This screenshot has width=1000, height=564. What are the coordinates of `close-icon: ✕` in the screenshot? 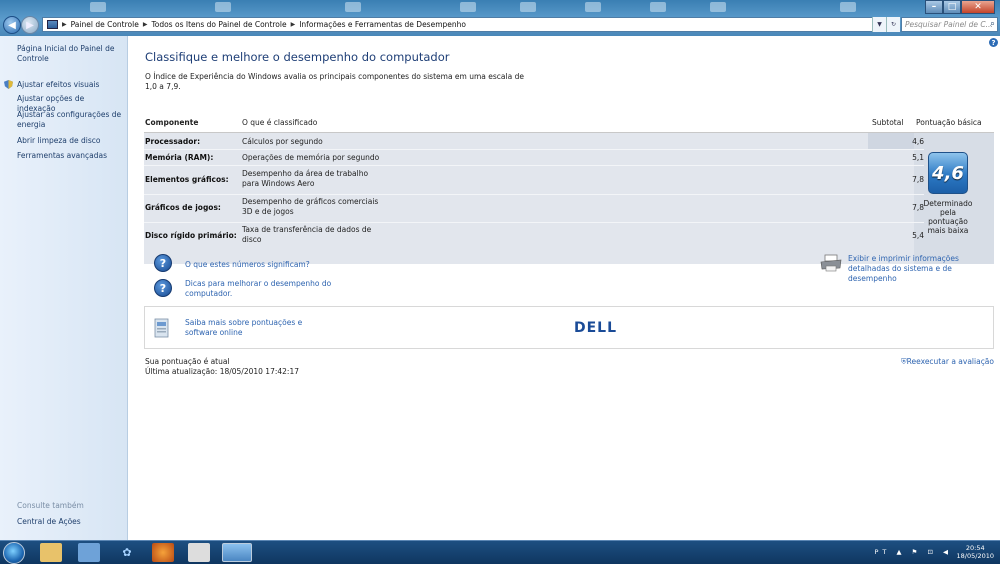 It's located at (978, 7).